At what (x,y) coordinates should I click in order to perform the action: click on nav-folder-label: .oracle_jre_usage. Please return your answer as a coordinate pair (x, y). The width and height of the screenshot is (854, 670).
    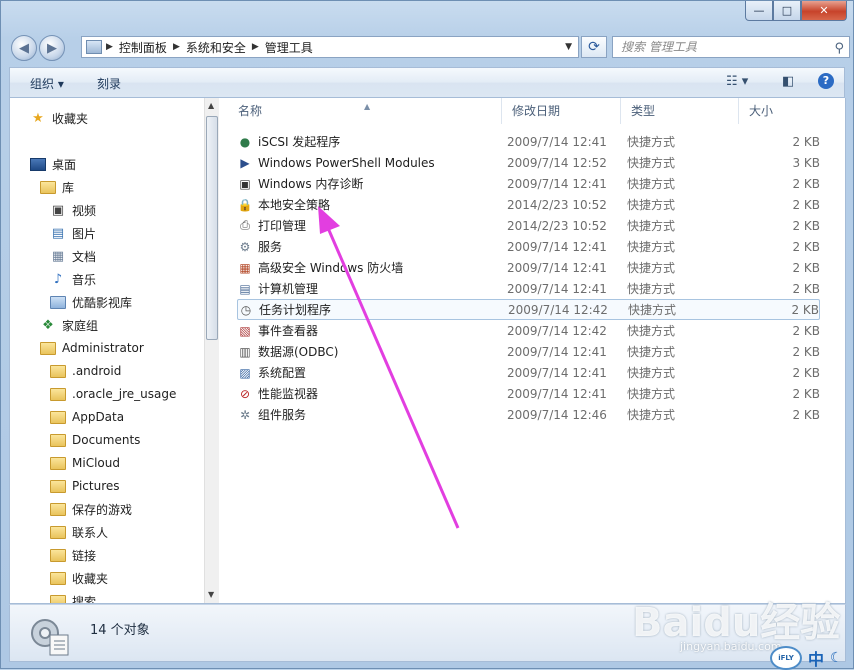
    Looking at the image, I should click on (124, 394).